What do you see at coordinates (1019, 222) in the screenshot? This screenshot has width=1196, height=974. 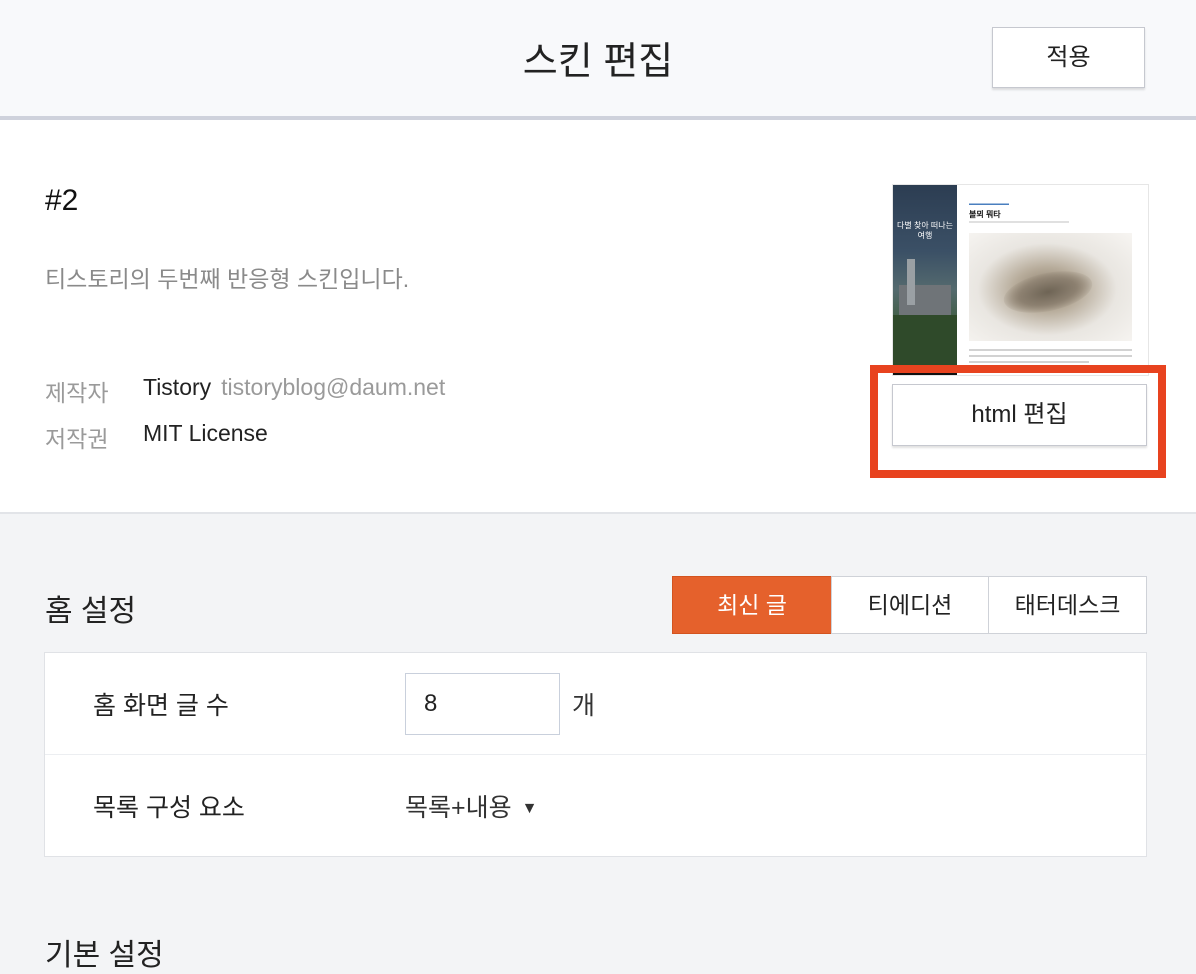 I see `preview-meta-line` at bounding box center [1019, 222].